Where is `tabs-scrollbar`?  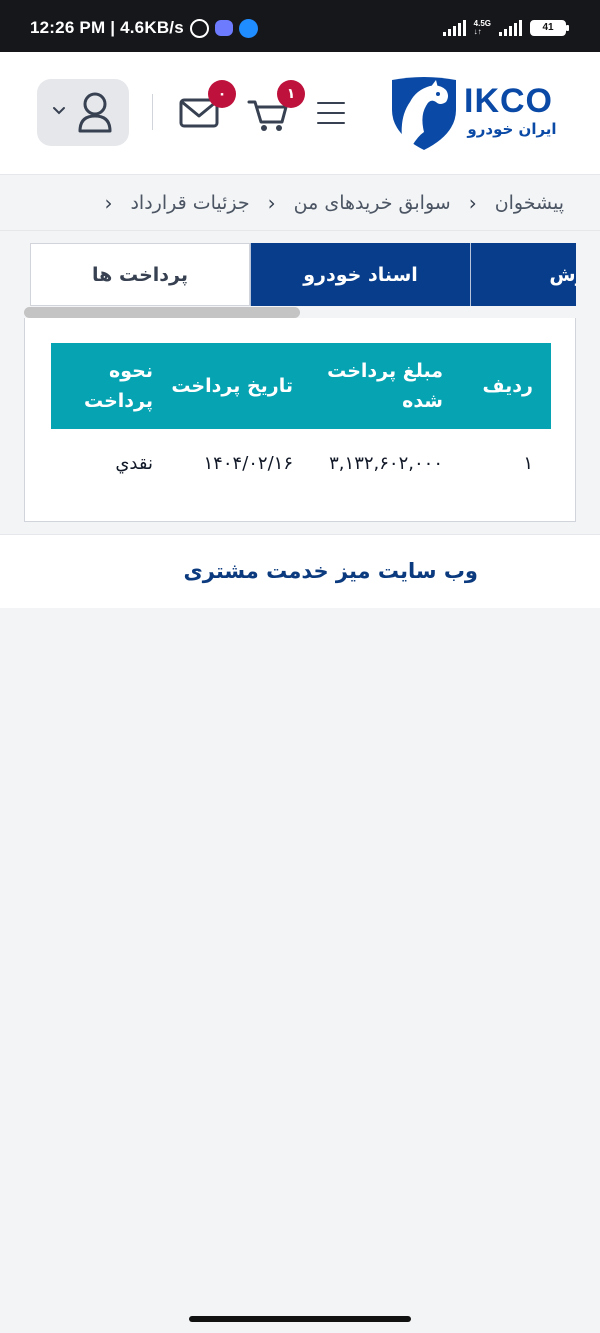
tabs-scrollbar is located at coordinates (300, 312).